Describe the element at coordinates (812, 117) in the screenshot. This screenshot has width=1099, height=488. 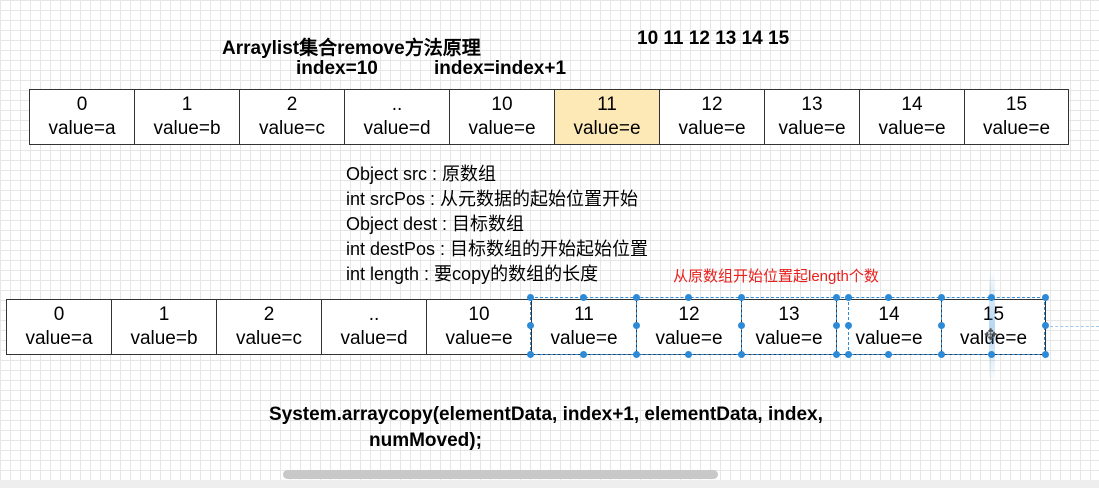
I see `array-cell: 13 value=e` at that location.